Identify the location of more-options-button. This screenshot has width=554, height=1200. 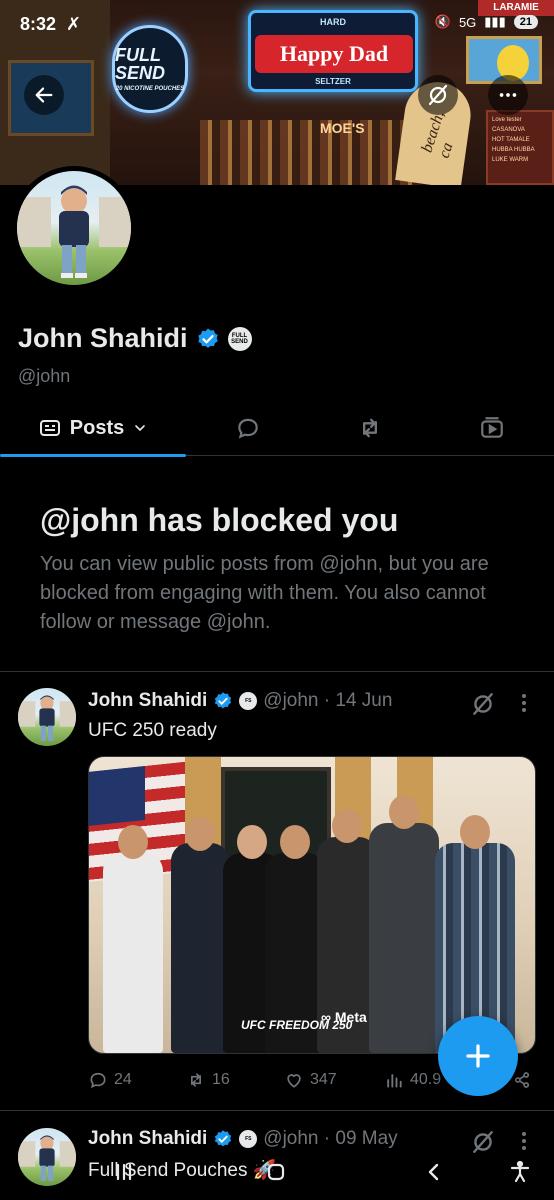
(508, 95).